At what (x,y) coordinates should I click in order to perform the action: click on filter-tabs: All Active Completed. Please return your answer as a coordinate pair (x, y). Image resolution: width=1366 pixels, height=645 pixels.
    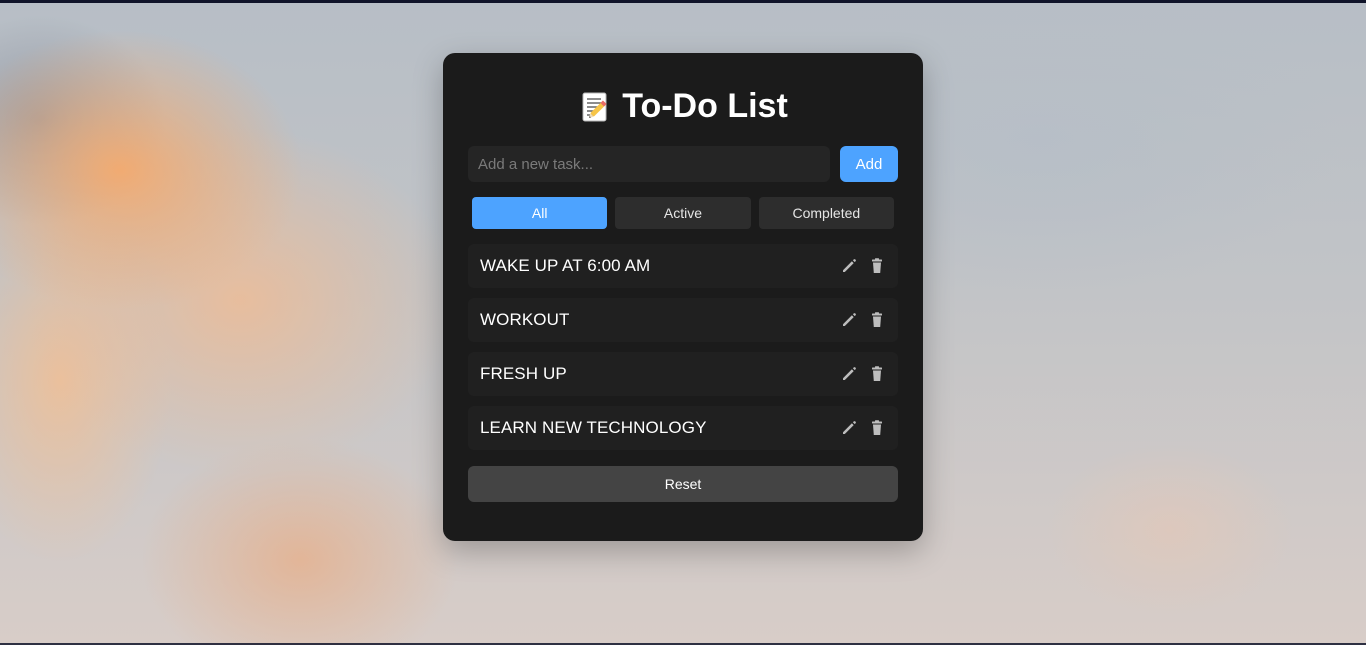
    Looking at the image, I should click on (683, 213).